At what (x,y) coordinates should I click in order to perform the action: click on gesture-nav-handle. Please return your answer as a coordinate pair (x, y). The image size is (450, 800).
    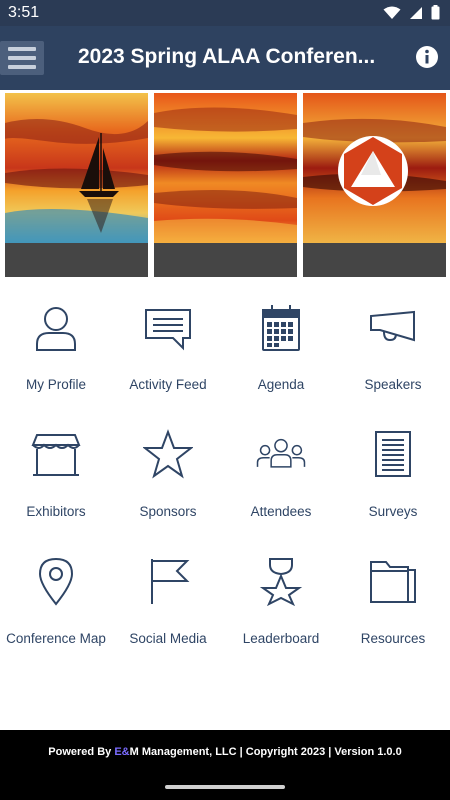
    Looking at the image, I should click on (225, 787).